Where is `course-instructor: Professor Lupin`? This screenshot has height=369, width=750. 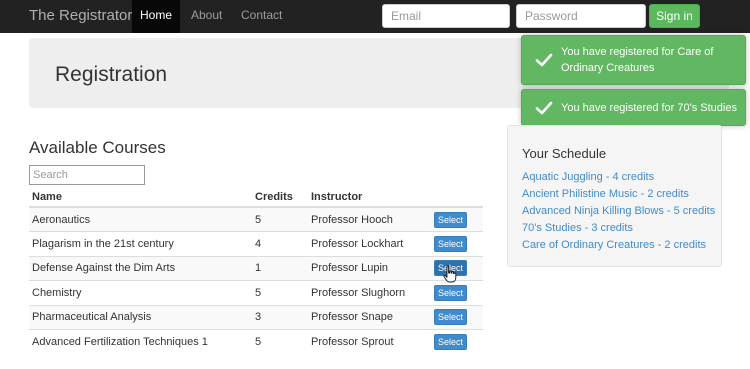
course-instructor: Professor Lupin is located at coordinates (369, 268).